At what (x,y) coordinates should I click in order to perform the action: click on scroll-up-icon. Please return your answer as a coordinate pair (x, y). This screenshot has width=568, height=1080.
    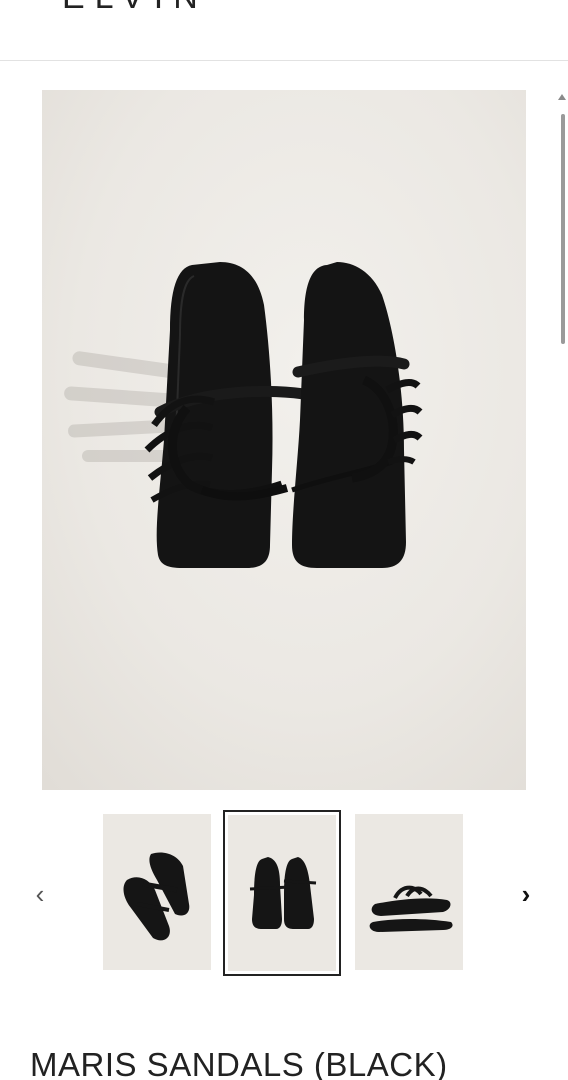
    Looking at the image, I should click on (562, 97).